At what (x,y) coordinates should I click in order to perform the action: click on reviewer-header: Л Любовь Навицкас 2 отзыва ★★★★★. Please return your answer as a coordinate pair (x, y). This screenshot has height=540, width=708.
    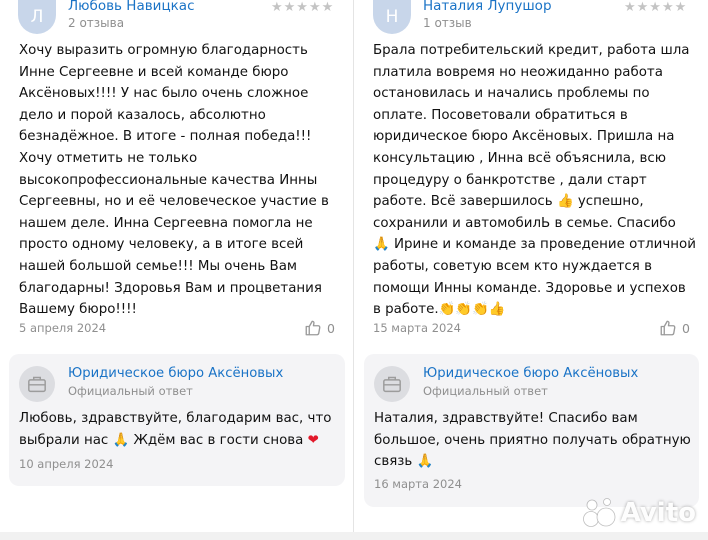
    Looking at the image, I should click on (176, 17).